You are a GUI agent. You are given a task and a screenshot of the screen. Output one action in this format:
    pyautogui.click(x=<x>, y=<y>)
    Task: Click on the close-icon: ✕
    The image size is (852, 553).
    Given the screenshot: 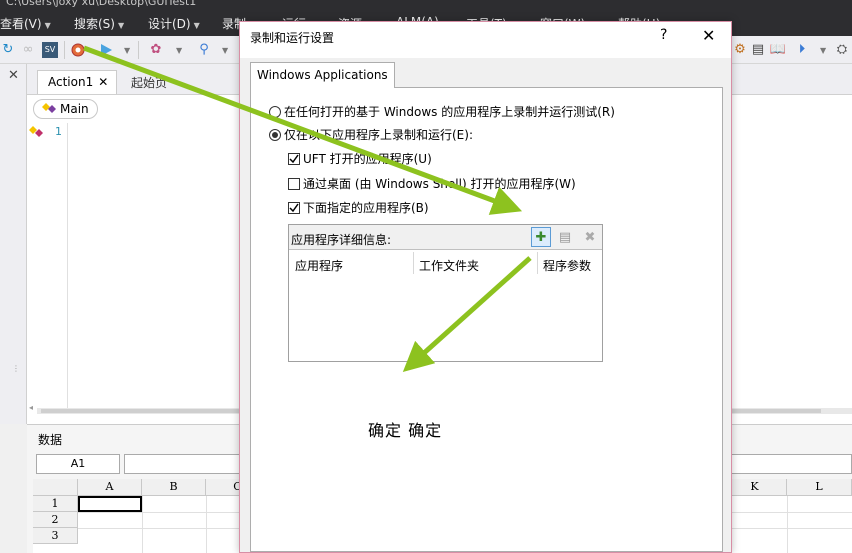 What is the action you would take?
    pyautogui.click(x=13, y=75)
    